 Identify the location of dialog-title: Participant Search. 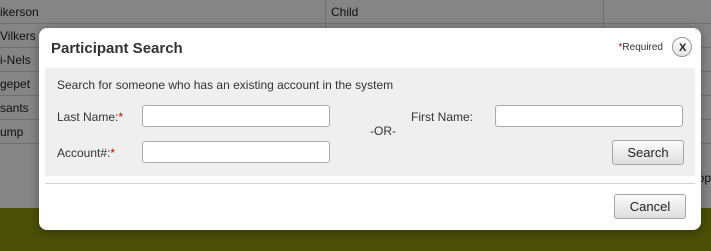
(117, 48).